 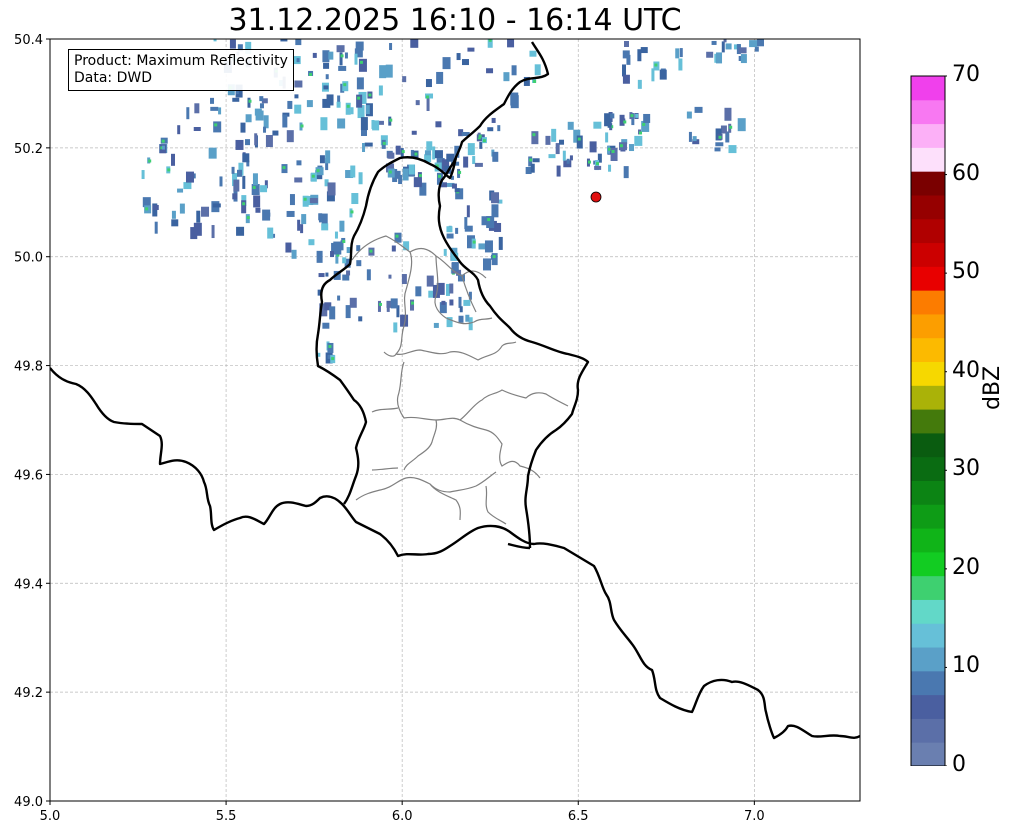 I want to click on y-tick-label: 49.8, so click(x=28, y=367).